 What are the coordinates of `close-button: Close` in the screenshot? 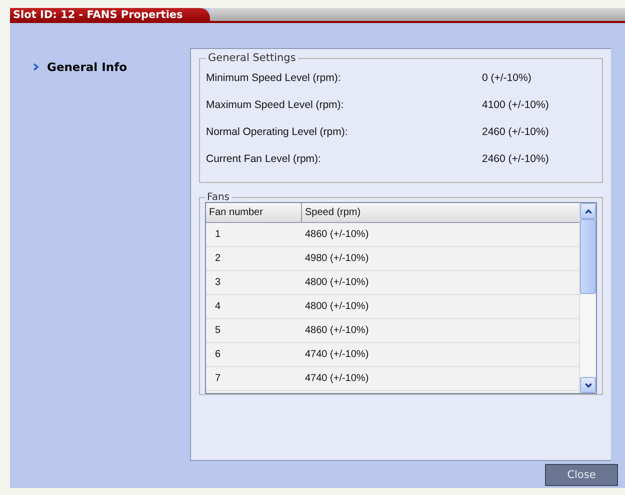 It's located at (581, 475).